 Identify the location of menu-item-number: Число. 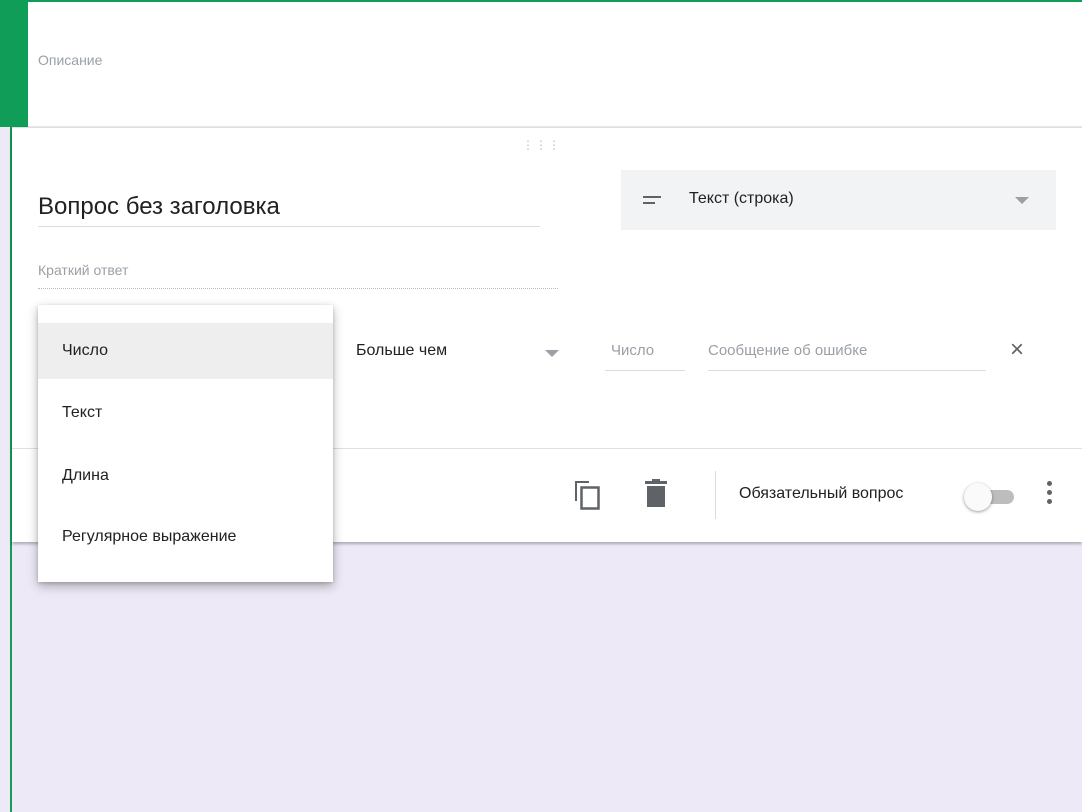
(185, 351).